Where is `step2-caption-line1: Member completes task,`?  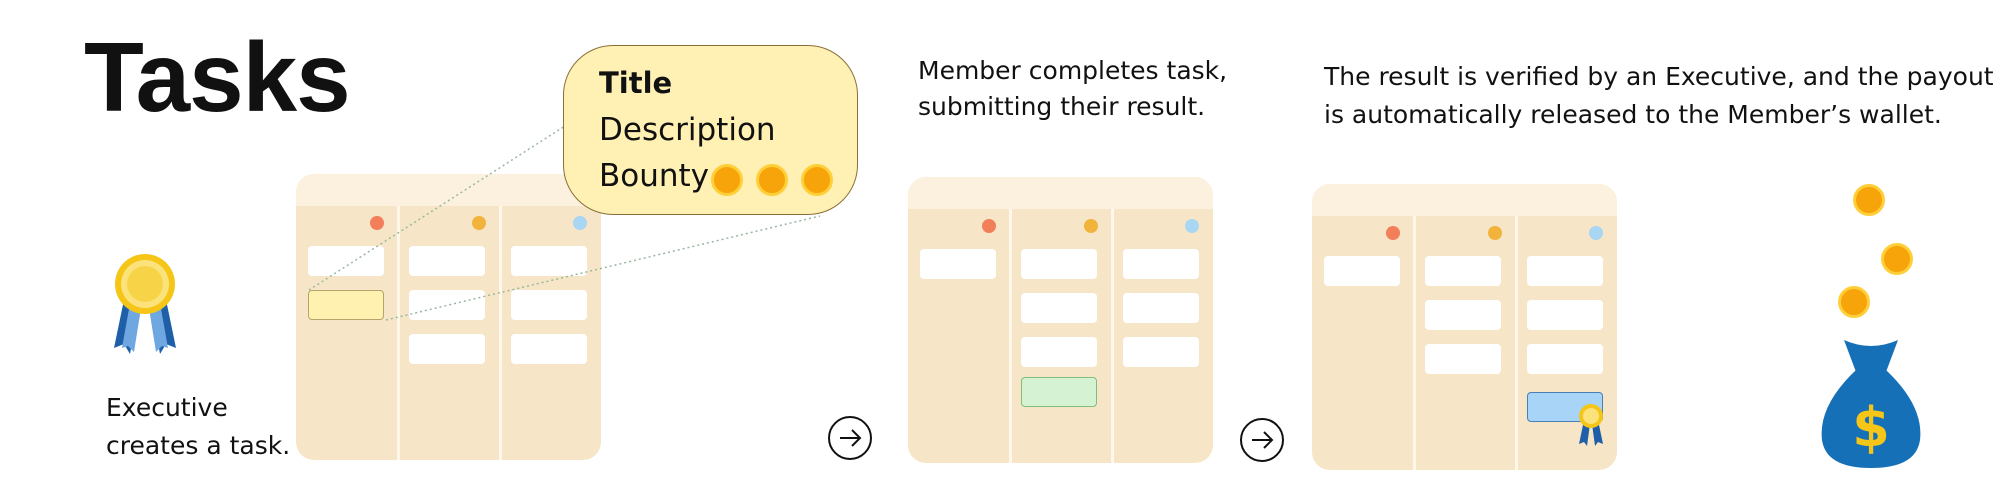 step2-caption-line1: Member completes task, is located at coordinates (1073, 70).